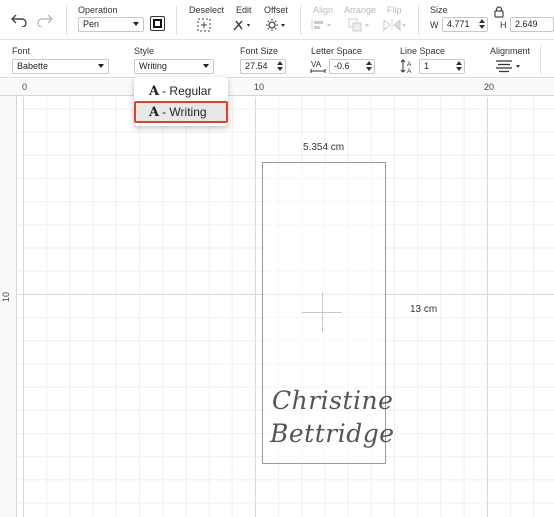 The height and width of the screenshot is (517, 554). I want to click on flip-label: Flip, so click(394, 10).